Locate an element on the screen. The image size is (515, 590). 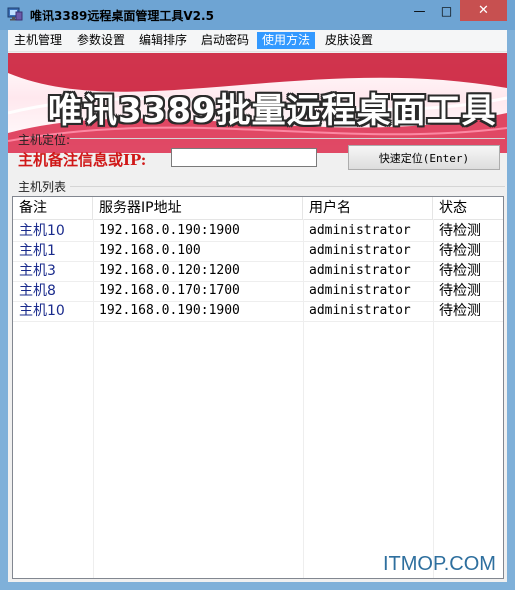
column-header-username: 用户名 is located at coordinates (368, 208).